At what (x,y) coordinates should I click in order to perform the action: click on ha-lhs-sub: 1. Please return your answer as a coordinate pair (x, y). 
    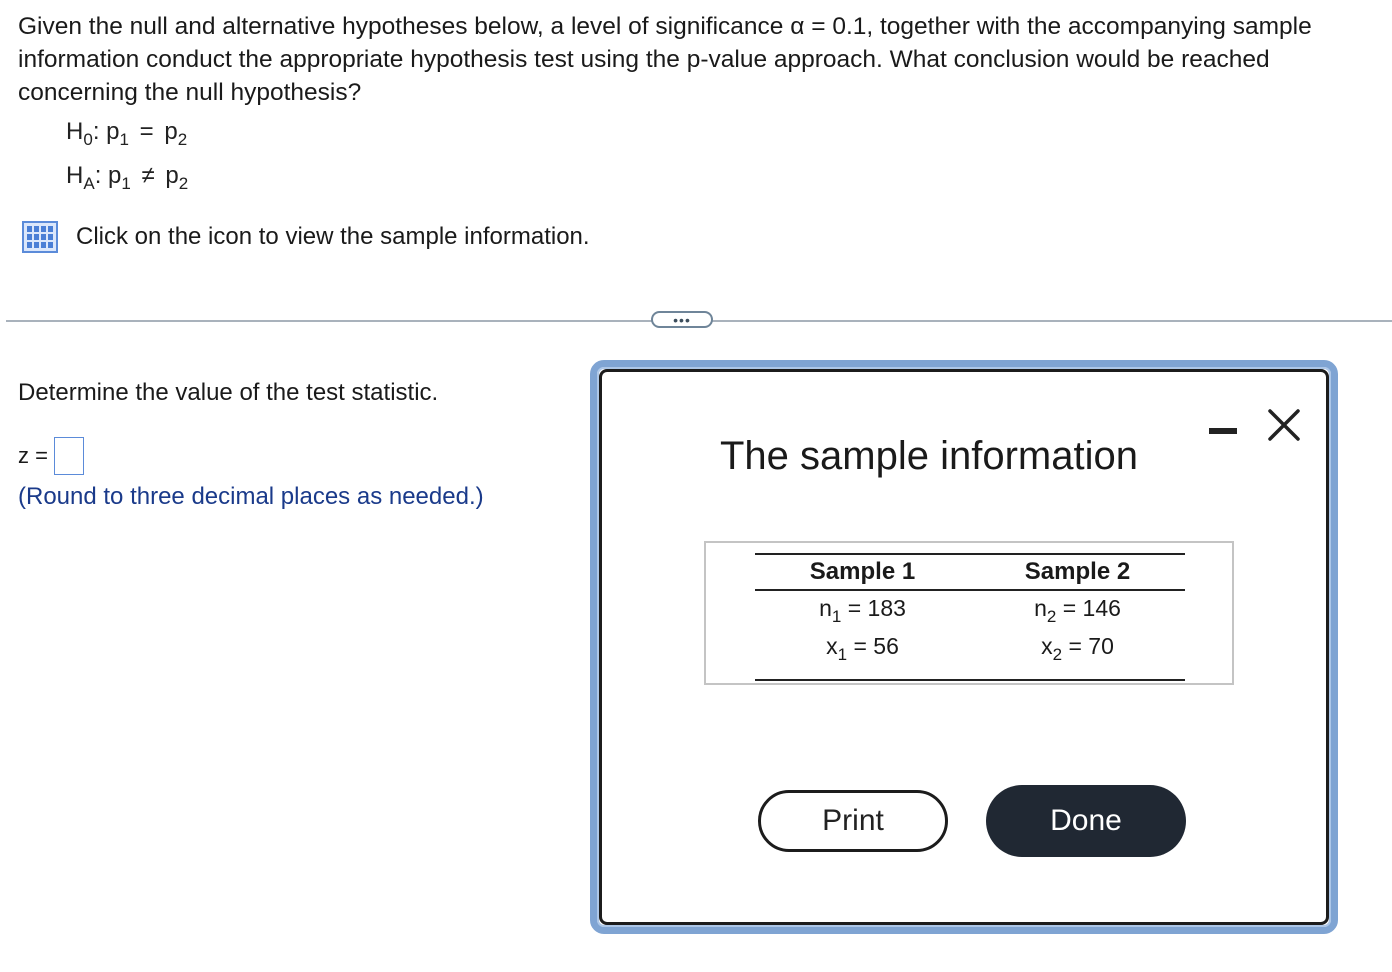
    Looking at the image, I should click on (126, 183).